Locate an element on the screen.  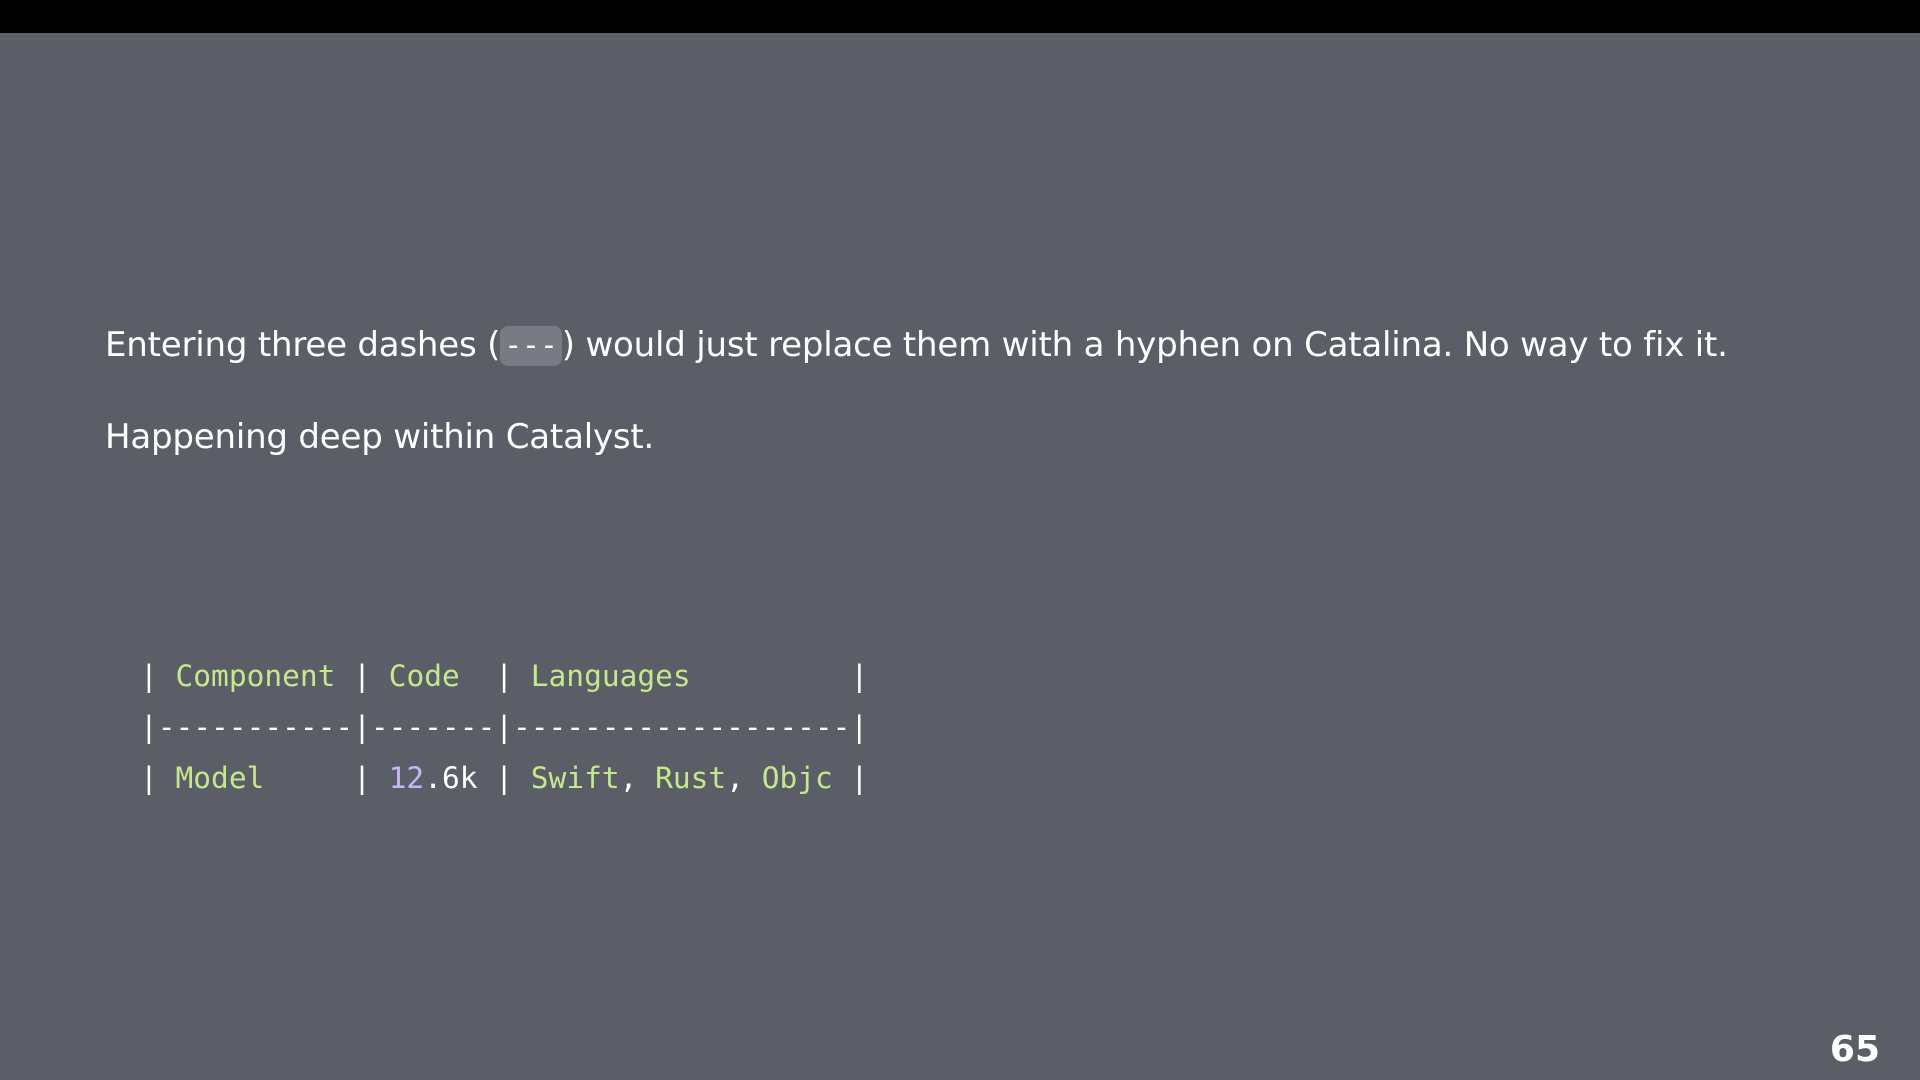
cell-lang-objc: Objc is located at coordinates (797, 778).